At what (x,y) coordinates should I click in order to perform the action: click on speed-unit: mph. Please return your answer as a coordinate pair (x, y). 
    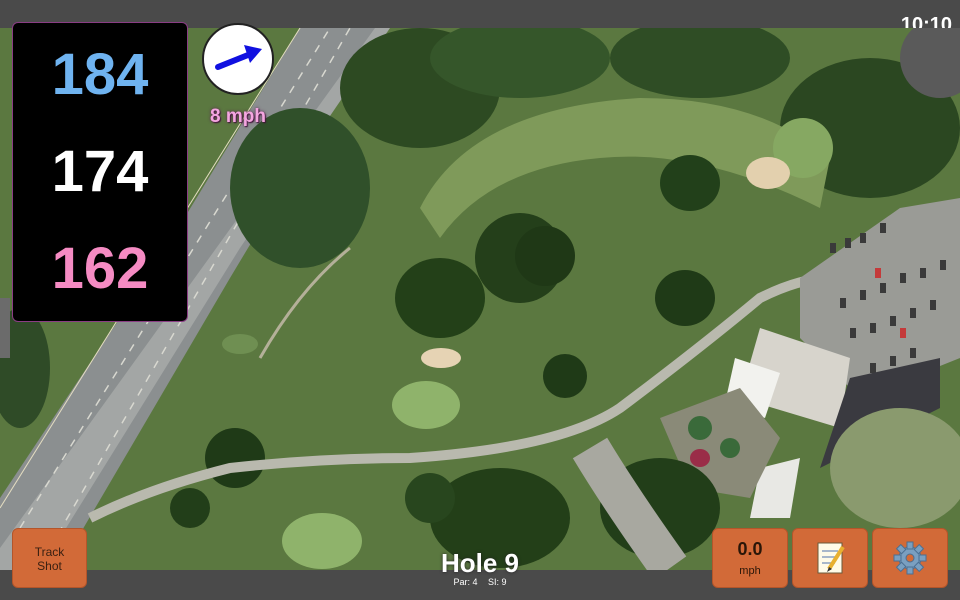
    Looking at the image, I should click on (750, 571).